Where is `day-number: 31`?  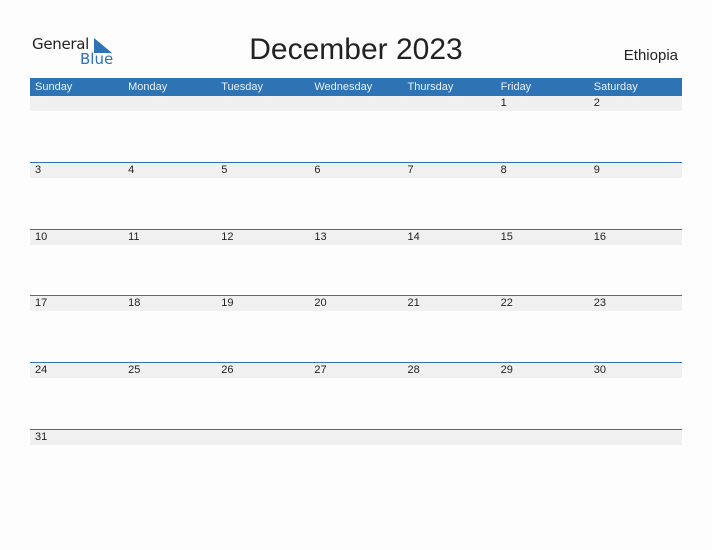 day-number: 31 is located at coordinates (77, 437).